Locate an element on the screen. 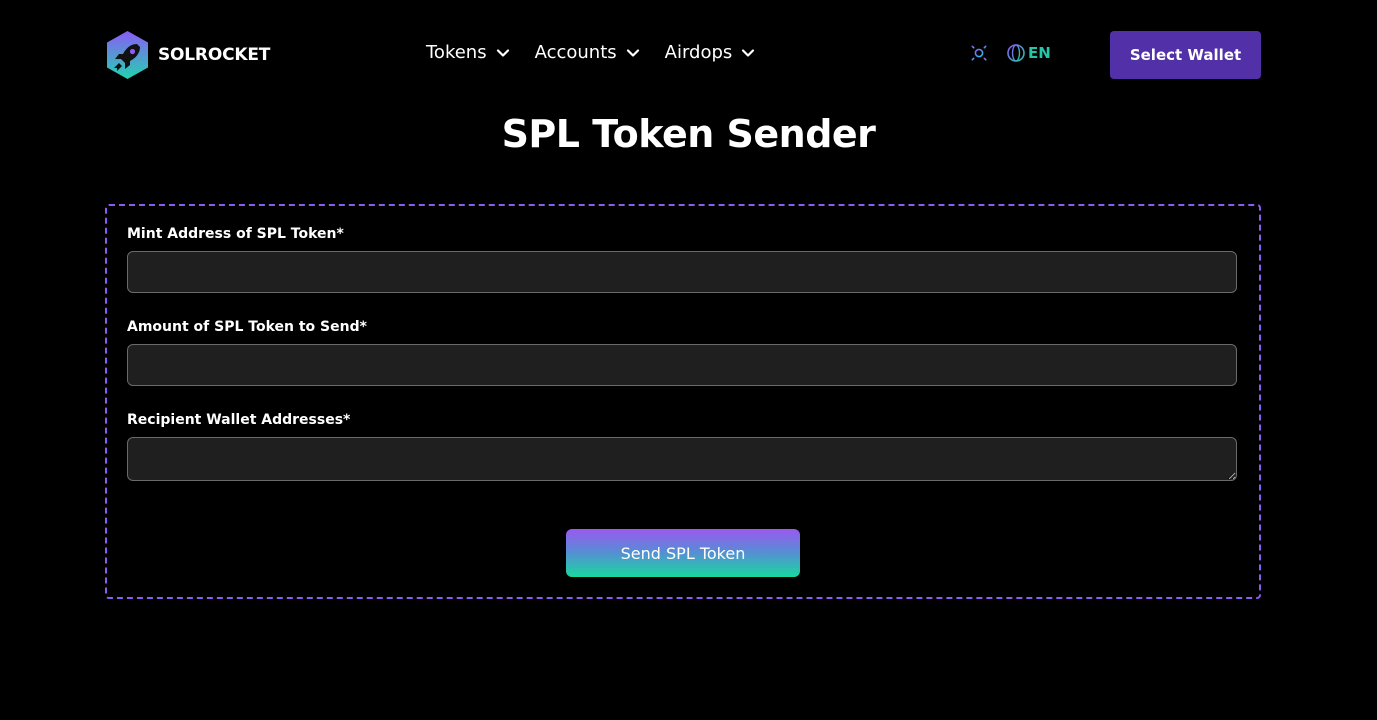  recipient-addresses-textarea is located at coordinates (682, 459).